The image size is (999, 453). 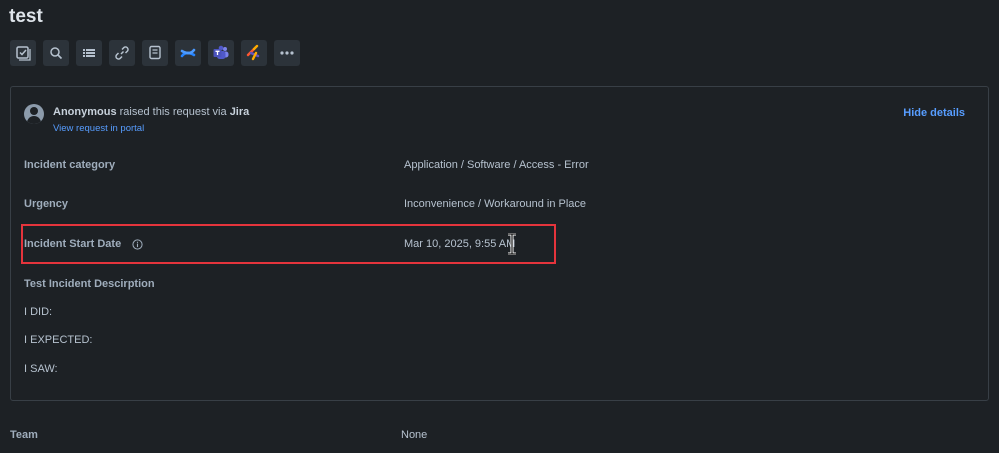 I want to click on checklist-button, so click(x=23, y=53).